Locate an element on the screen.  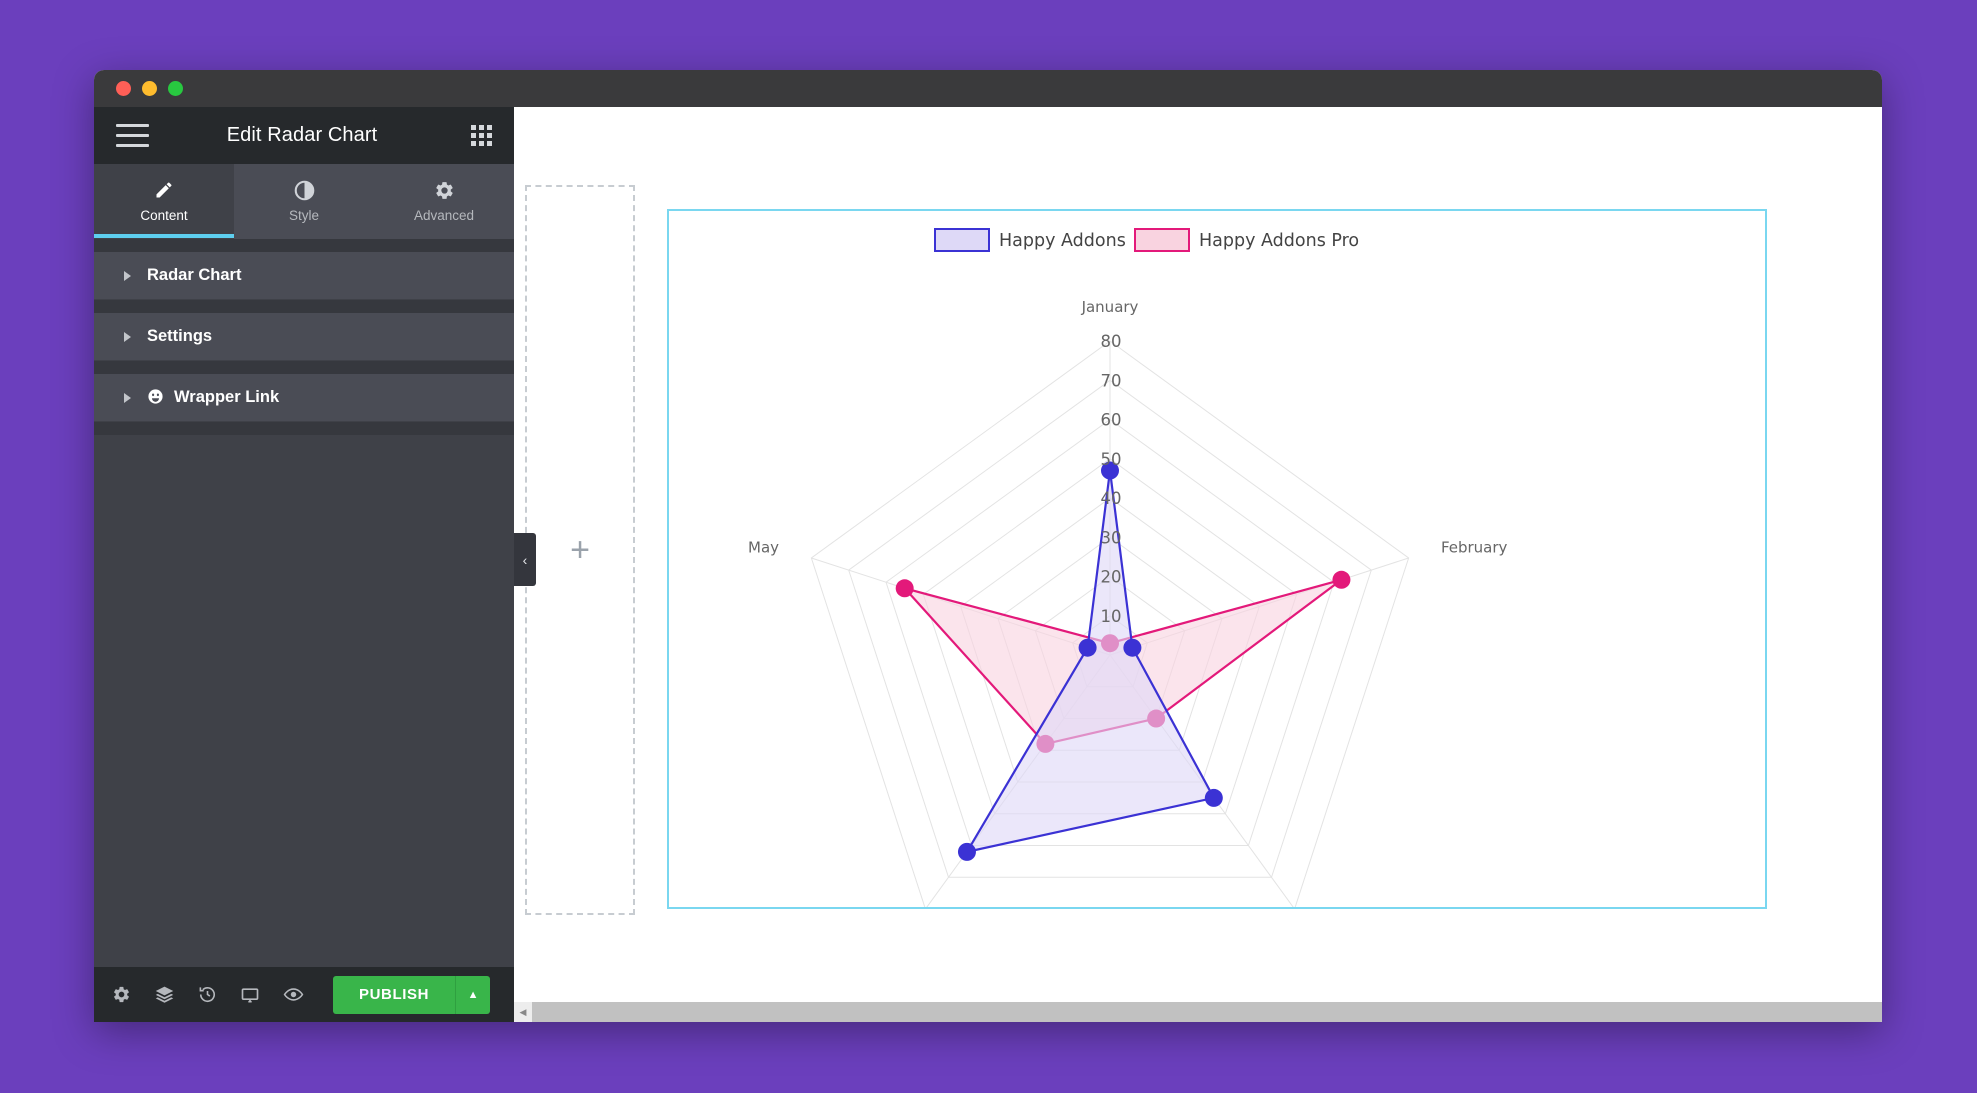
section-settings-label: Settings is located at coordinates (180, 336).